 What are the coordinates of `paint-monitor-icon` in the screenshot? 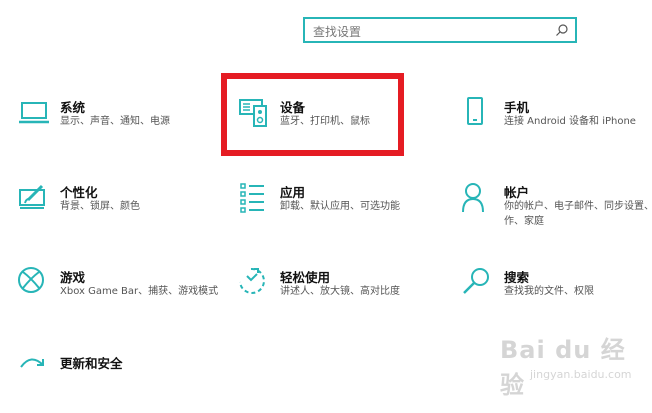 It's located at (32, 196).